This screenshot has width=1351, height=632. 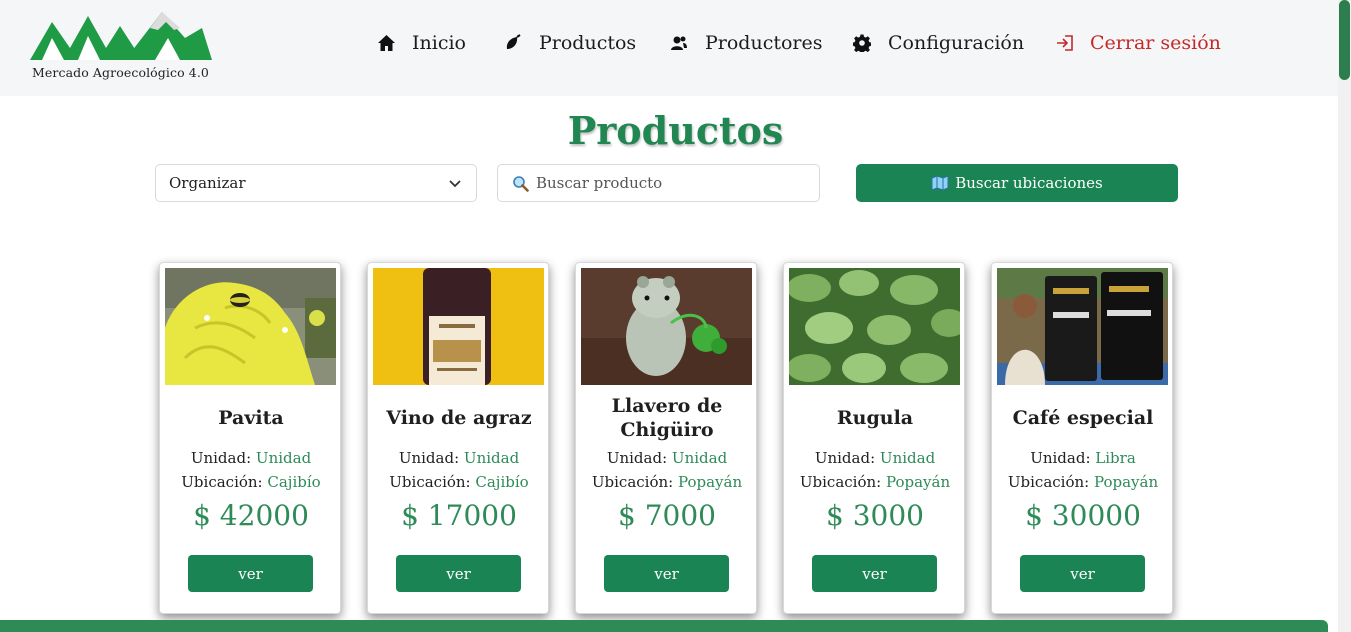 I want to click on search-field, so click(x=658, y=183).